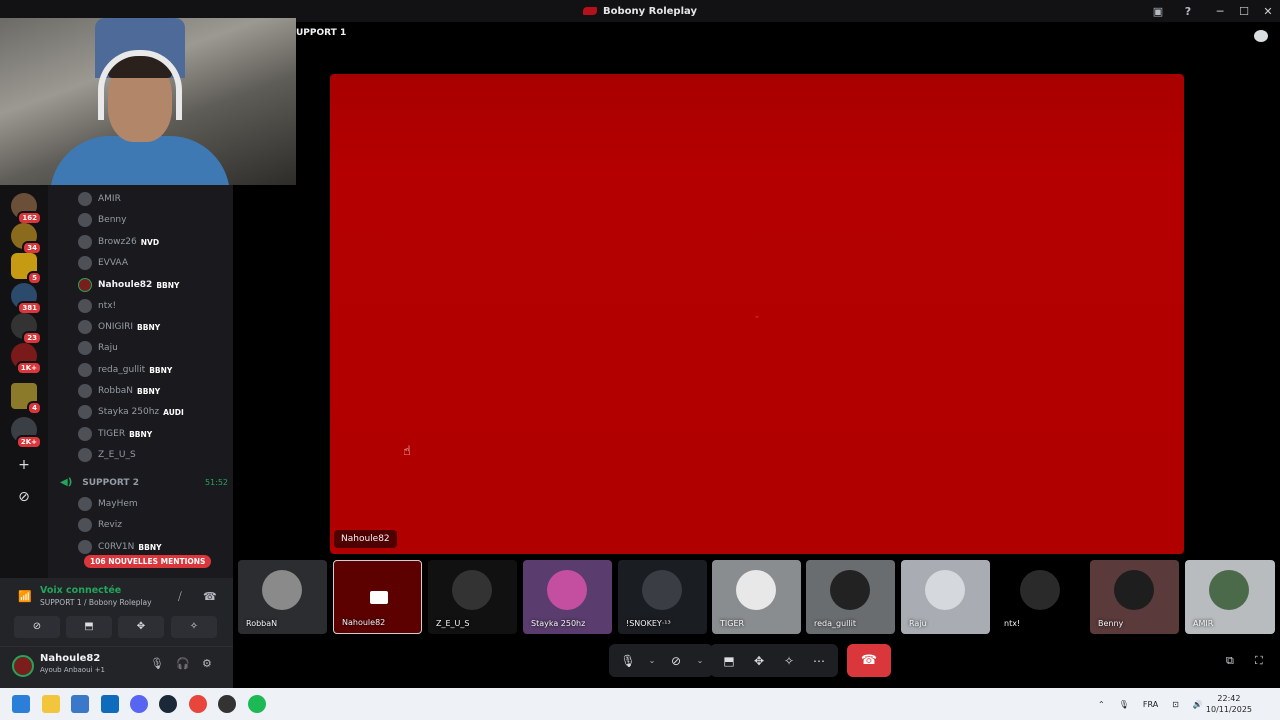  Describe the element at coordinates (207, 663) in the screenshot. I see `gear-icon: ⚙` at that location.